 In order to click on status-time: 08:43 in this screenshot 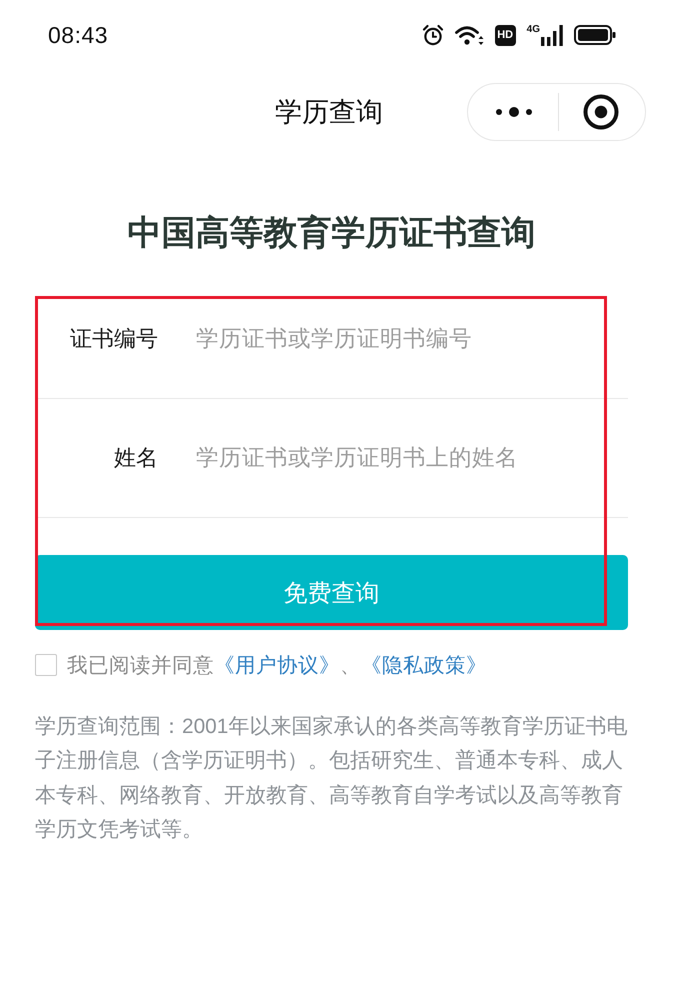, I will do `click(78, 35)`.